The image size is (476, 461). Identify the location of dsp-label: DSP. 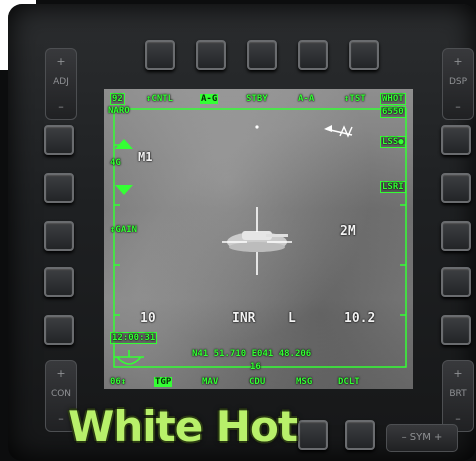
(458, 82).